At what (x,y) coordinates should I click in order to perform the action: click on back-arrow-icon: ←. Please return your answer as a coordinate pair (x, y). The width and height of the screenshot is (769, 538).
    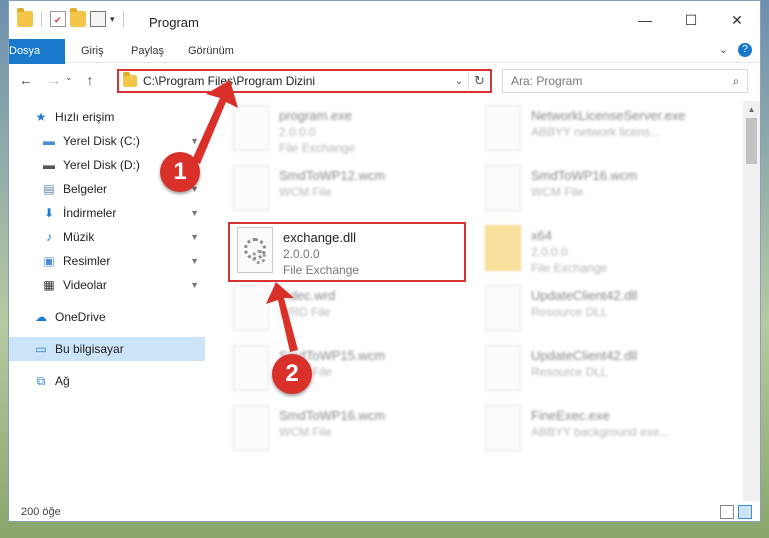
    Looking at the image, I should click on (26, 80).